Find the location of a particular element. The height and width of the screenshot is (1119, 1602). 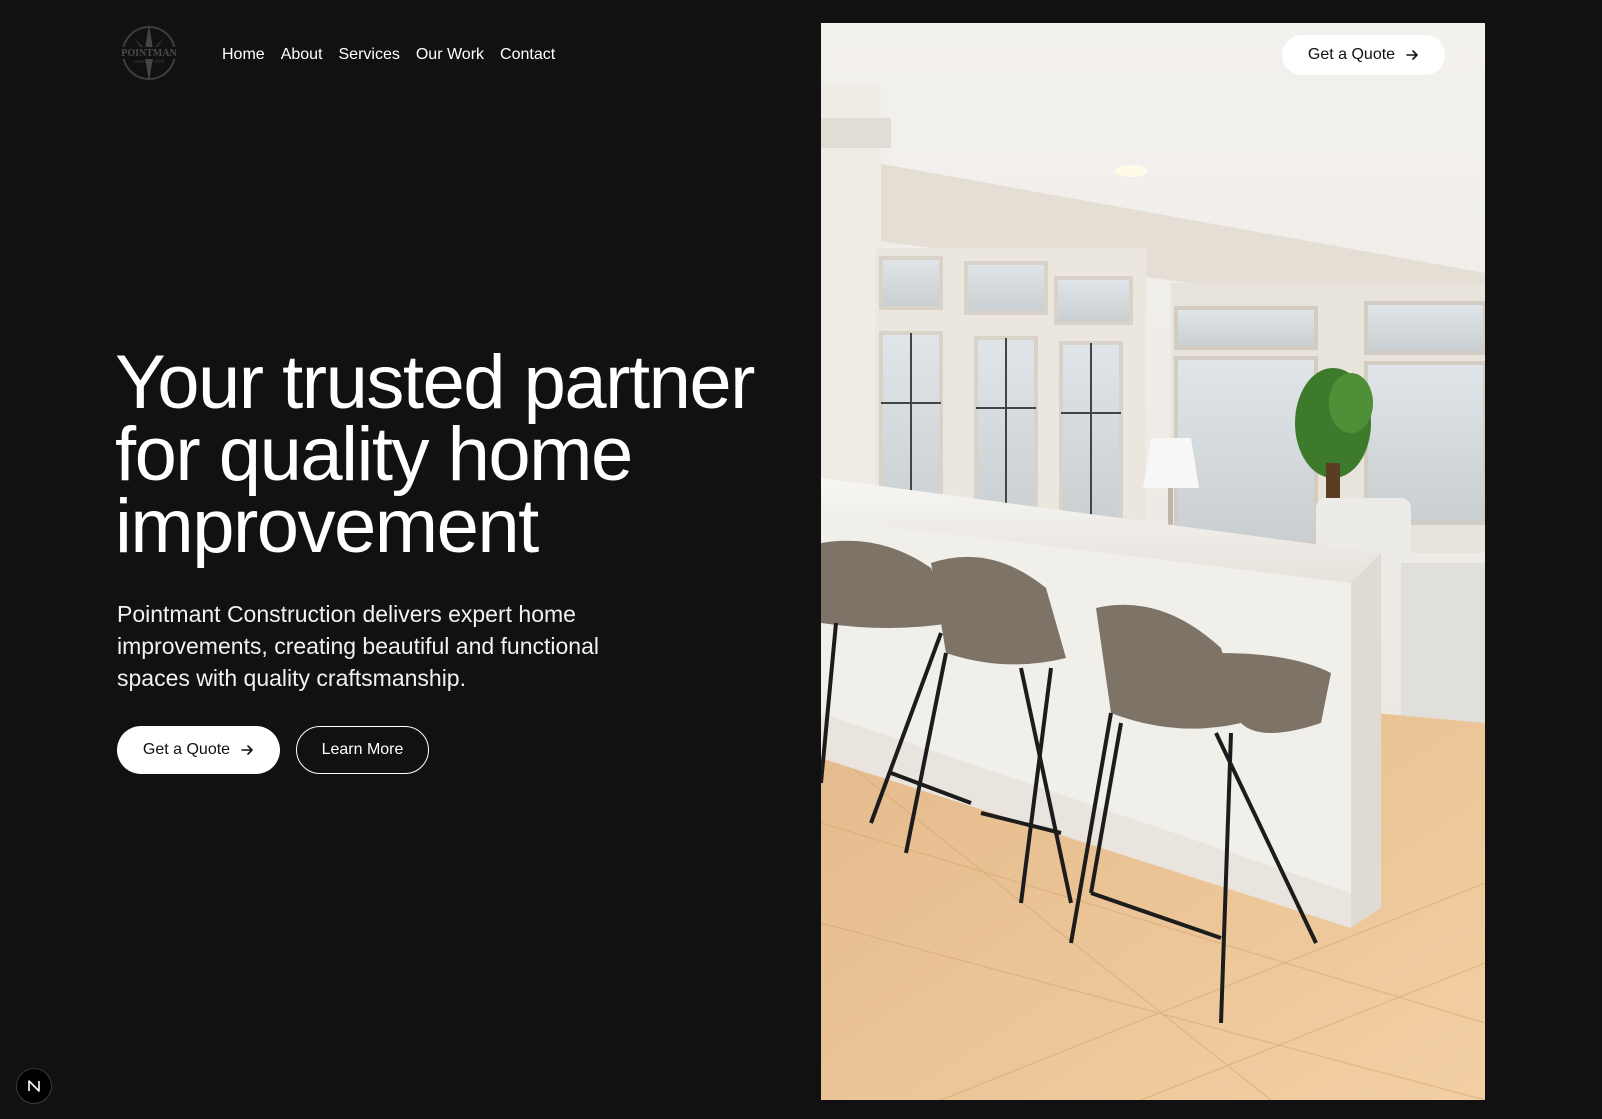

main-nav: Home About Services Our Work Contact is located at coordinates (388, 55).